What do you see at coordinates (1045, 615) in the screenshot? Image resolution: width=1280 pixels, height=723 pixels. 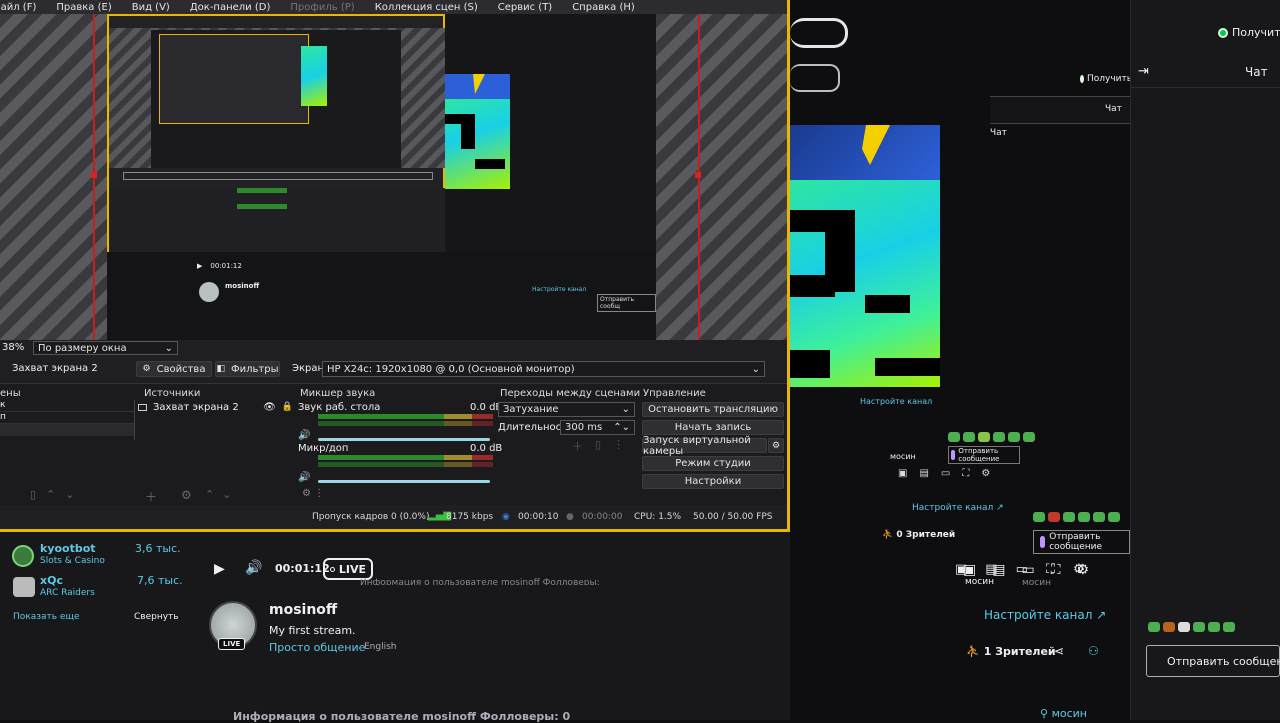 I see `setup-channel-link: Настройте канал ↗` at bounding box center [1045, 615].